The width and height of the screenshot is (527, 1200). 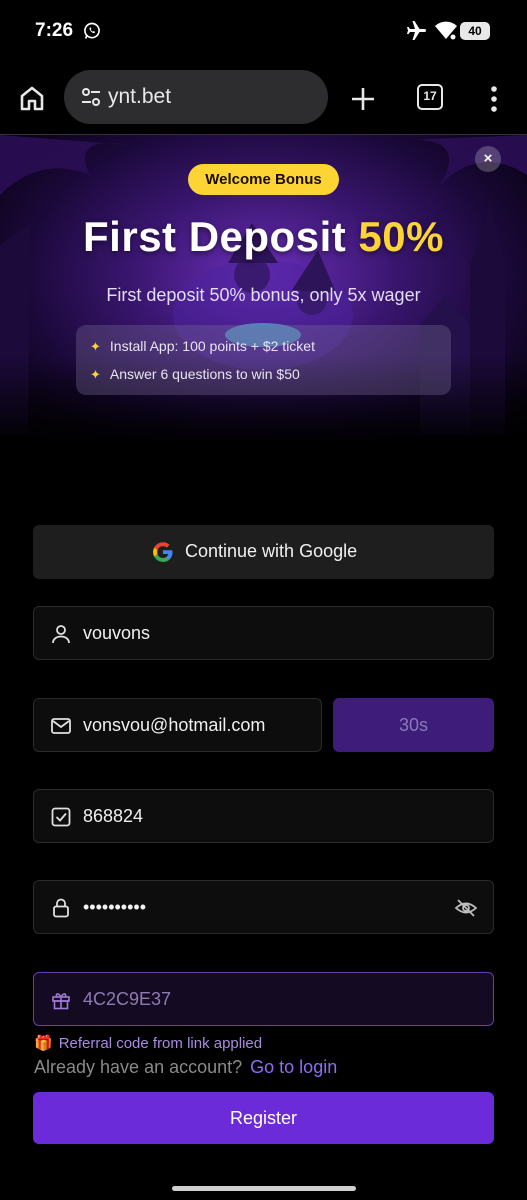 What do you see at coordinates (264, 1188) in the screenshot?
I see `gesture-bar` at bounding box center [264, 1188].